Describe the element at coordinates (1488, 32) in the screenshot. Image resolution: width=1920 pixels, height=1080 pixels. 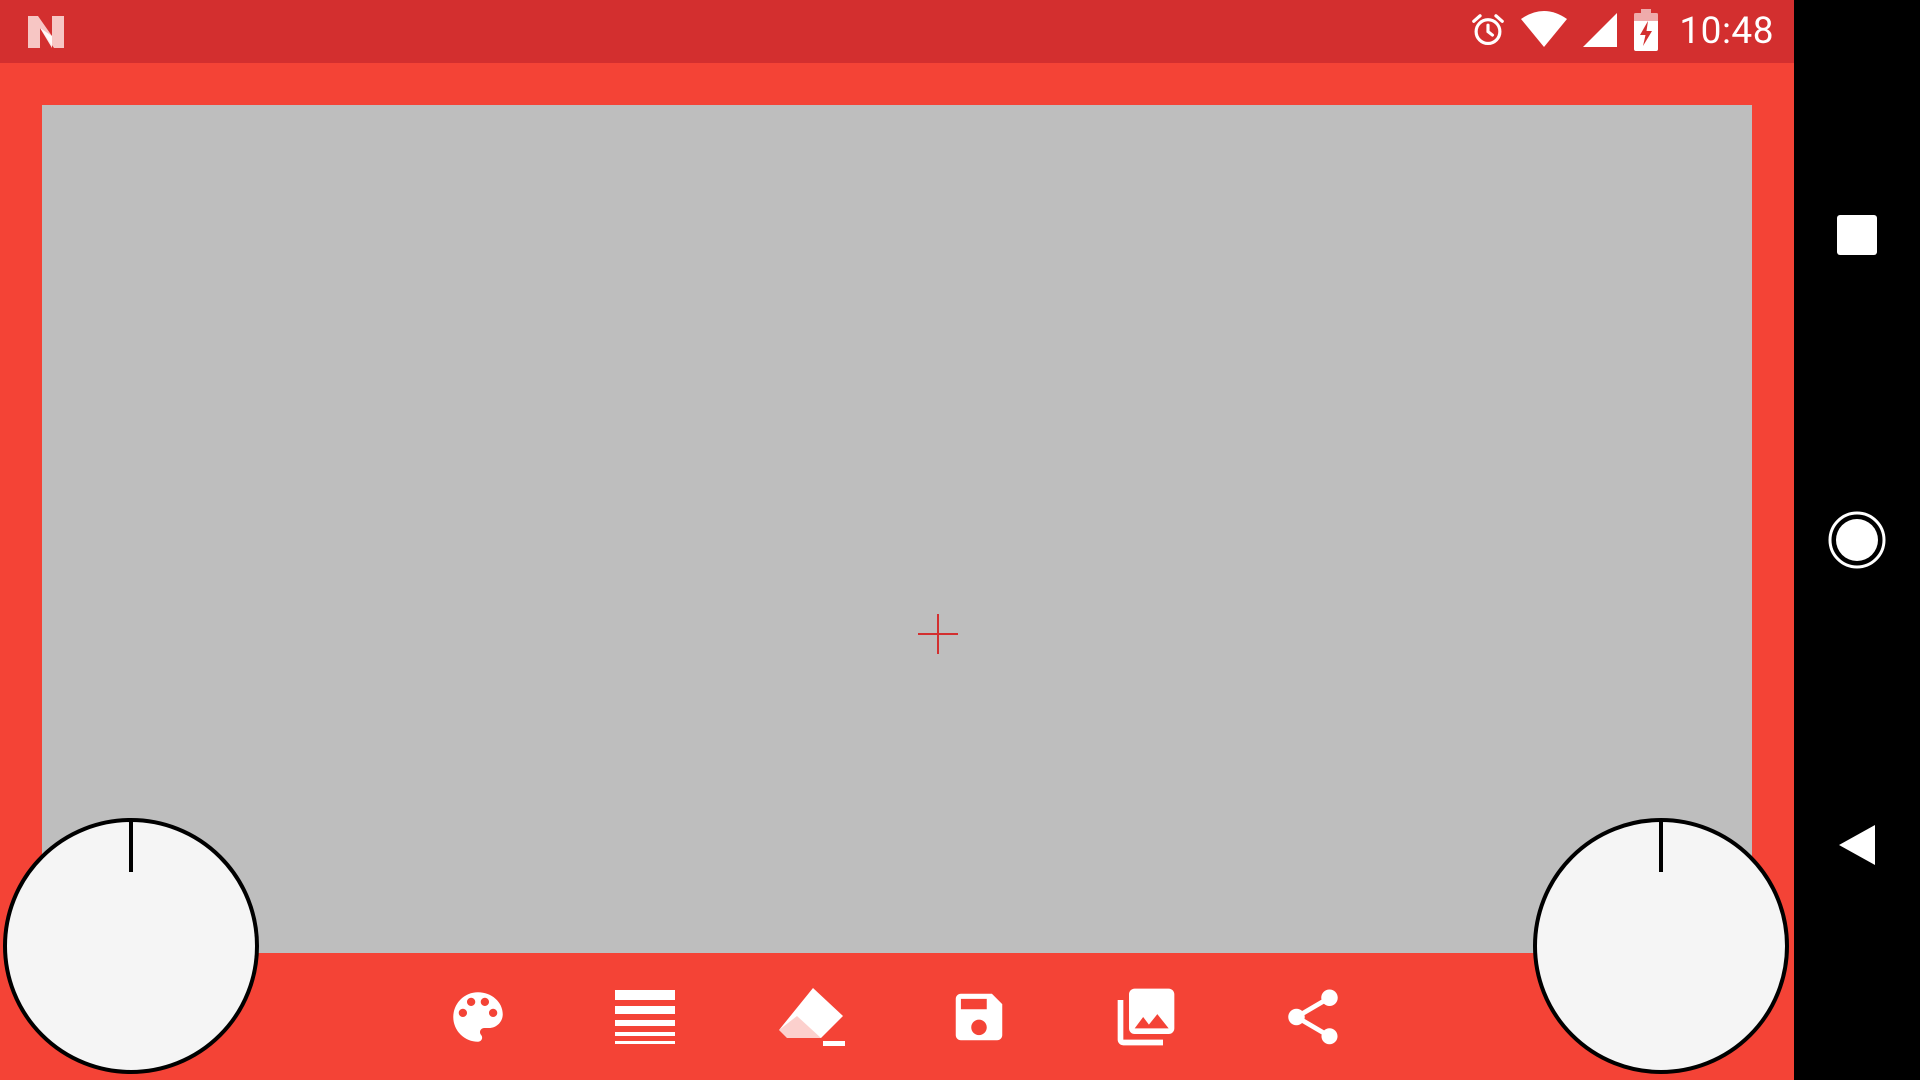
I see `alarm-icon` at that location.